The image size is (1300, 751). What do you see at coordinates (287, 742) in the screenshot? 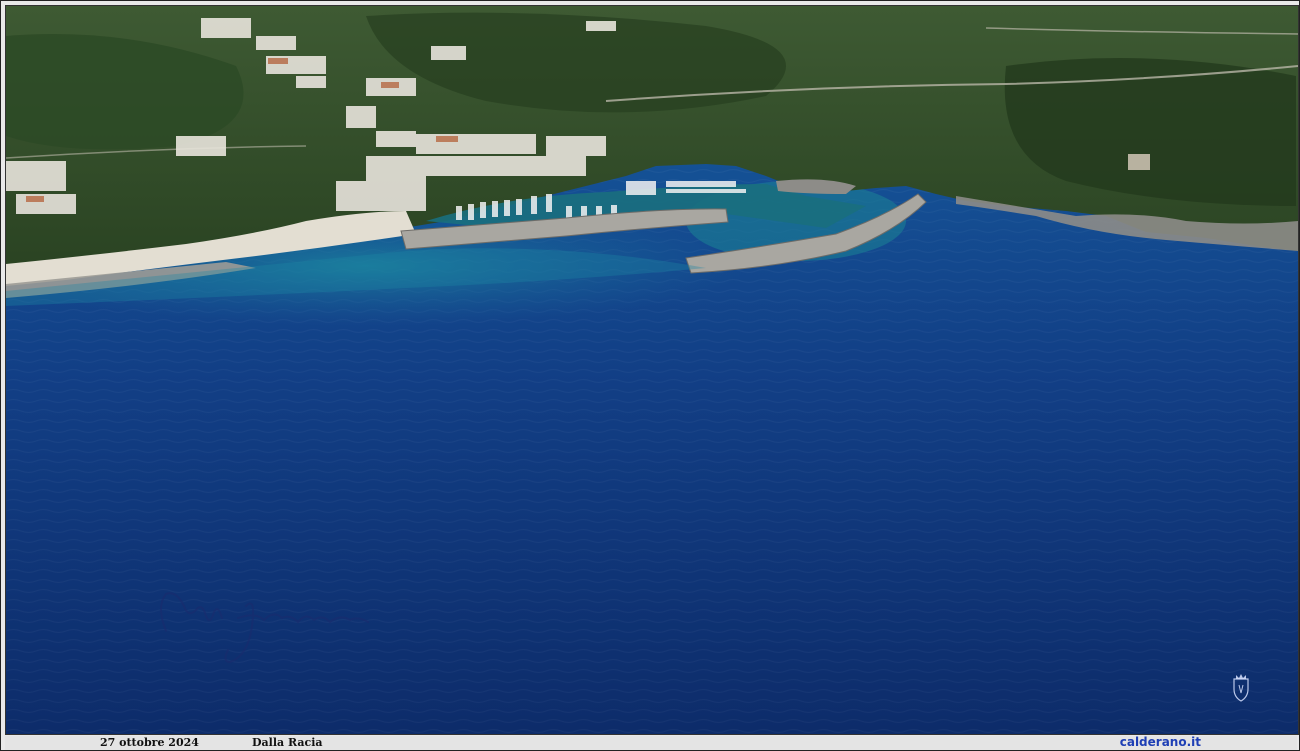
I see `caption-place: Dalla Racia` at bounding box center [287, 742].